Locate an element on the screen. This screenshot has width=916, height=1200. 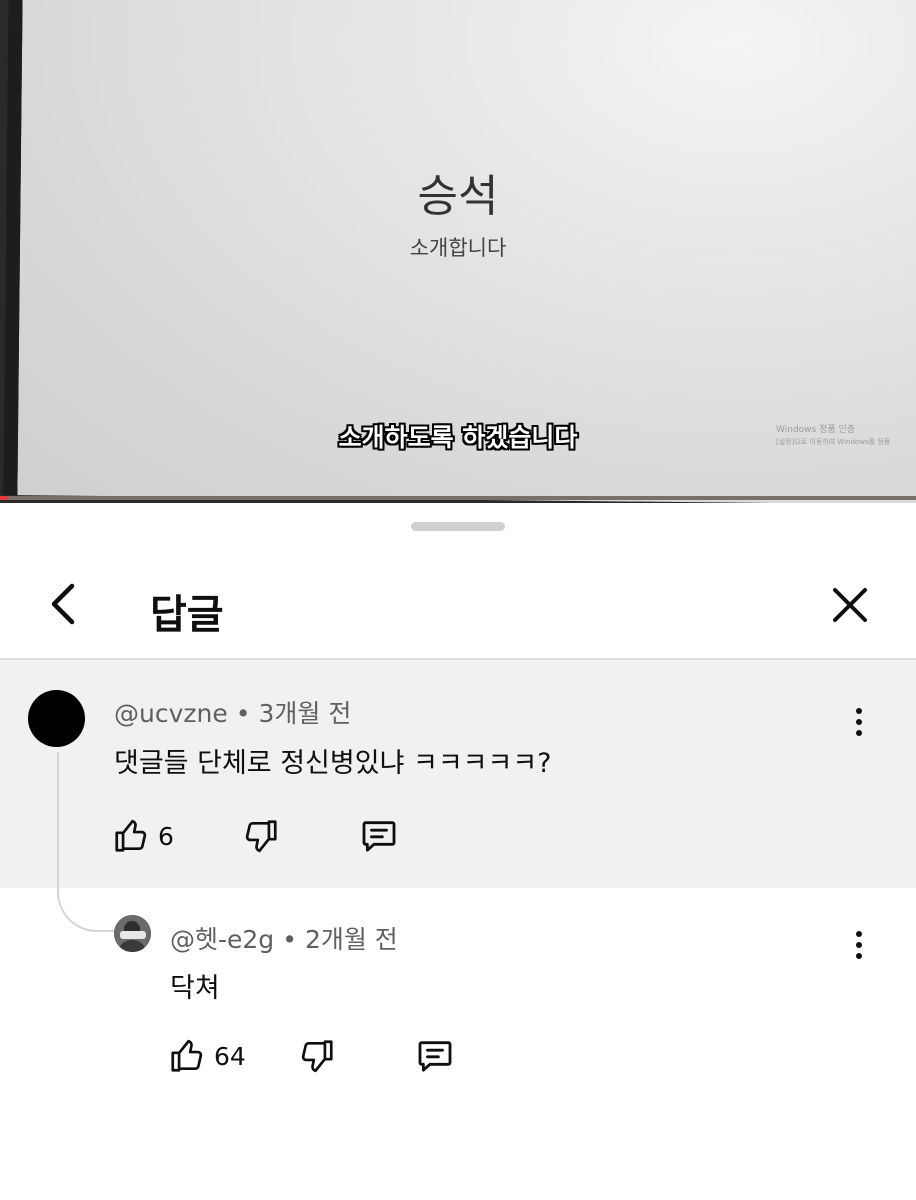
reply-actions: 64 is located at coordinates (318, 1056).